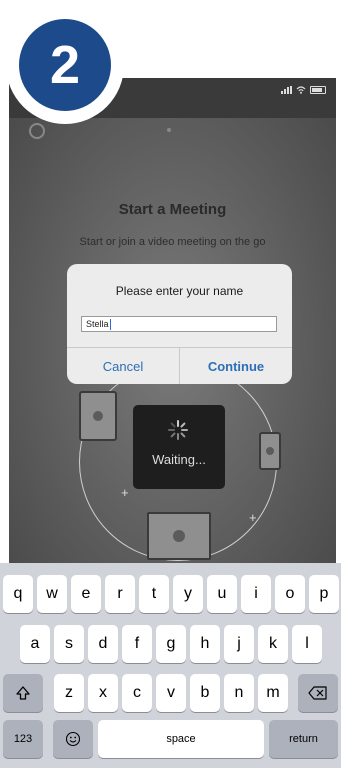 This screenshot has height=768, width=341. I want to click on shift-icon, so click(23, 693).